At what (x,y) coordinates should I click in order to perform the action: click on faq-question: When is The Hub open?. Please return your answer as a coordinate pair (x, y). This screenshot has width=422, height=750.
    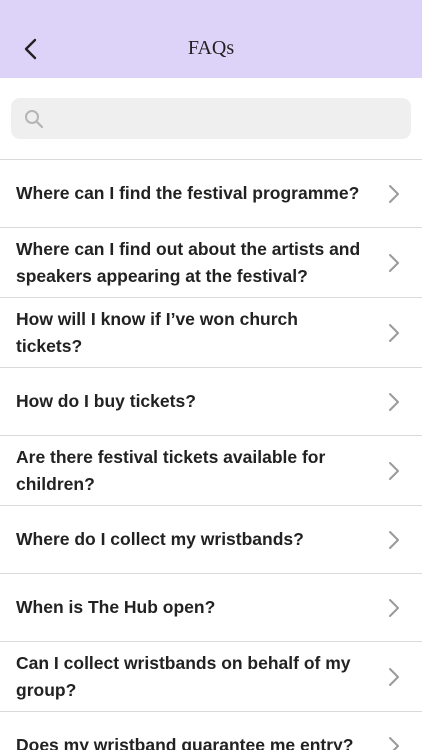
    Looking at the image, I should click on (116, 607).